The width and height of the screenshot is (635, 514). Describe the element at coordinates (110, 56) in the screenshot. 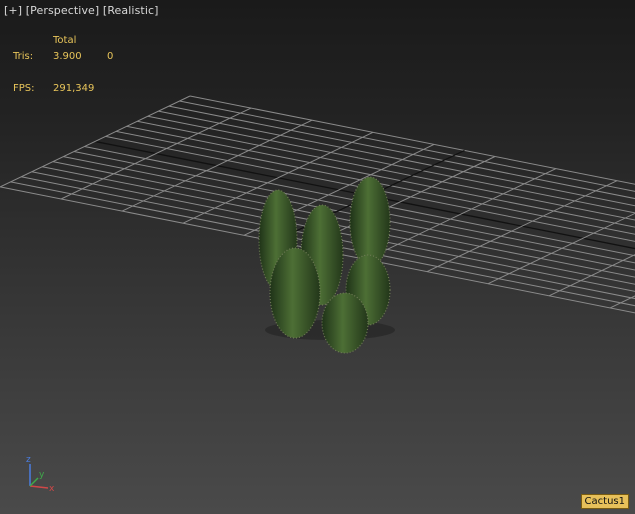

I see `stats-tris-selected: 0` at that location.